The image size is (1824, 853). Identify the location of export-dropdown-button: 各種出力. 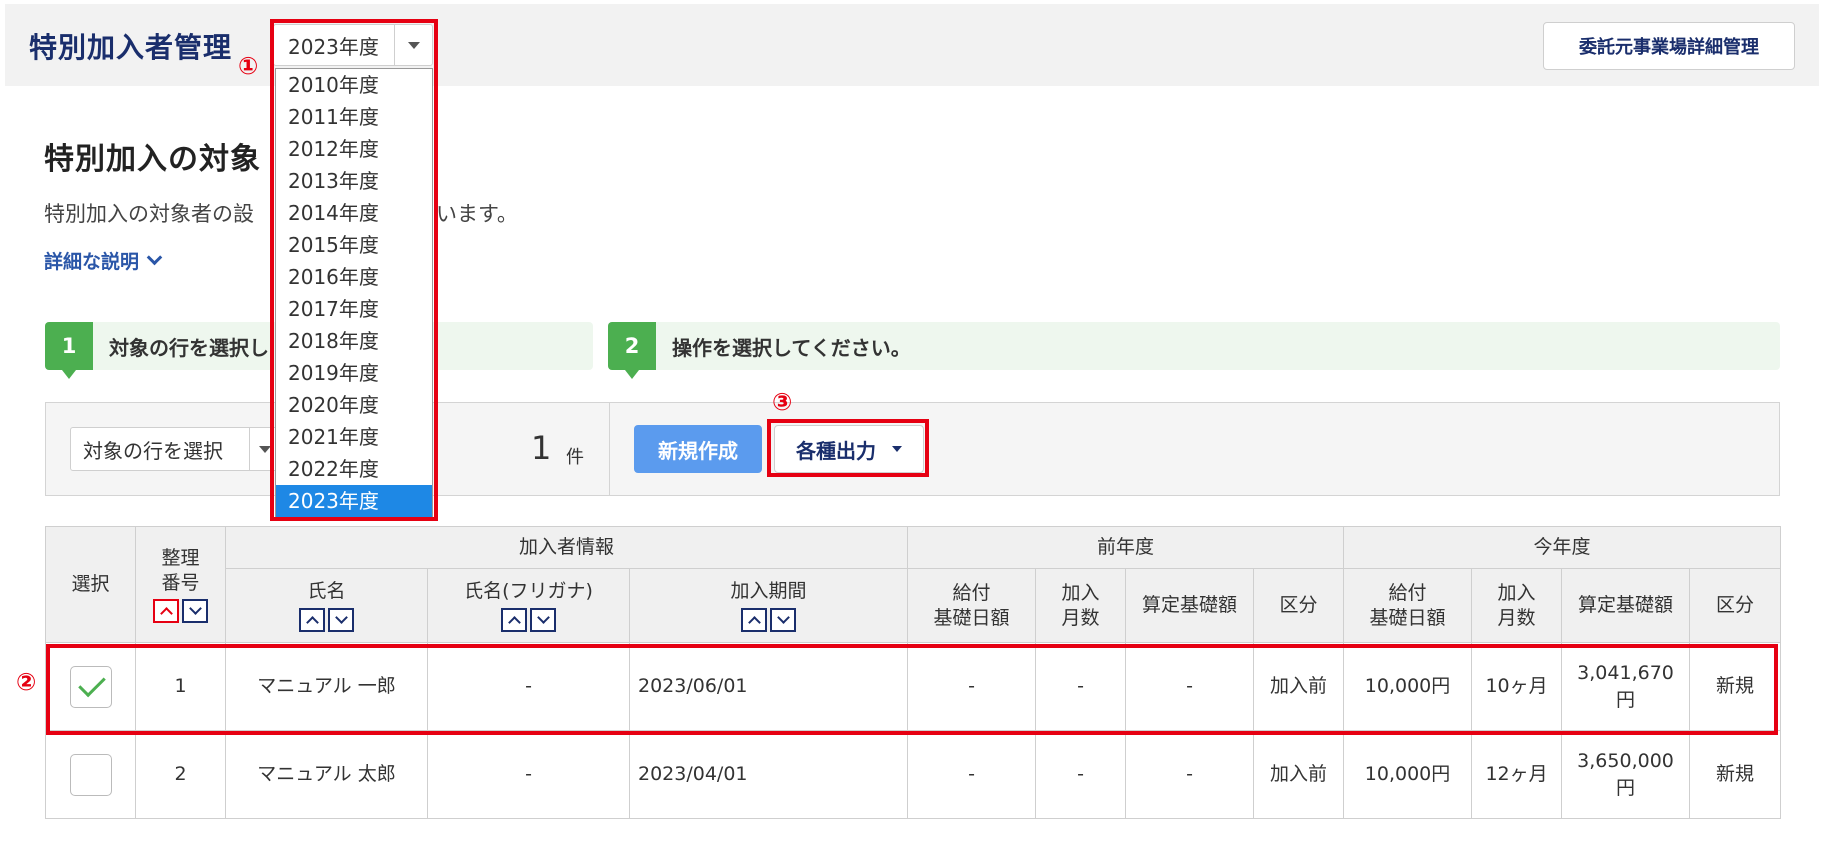
(849, 449).